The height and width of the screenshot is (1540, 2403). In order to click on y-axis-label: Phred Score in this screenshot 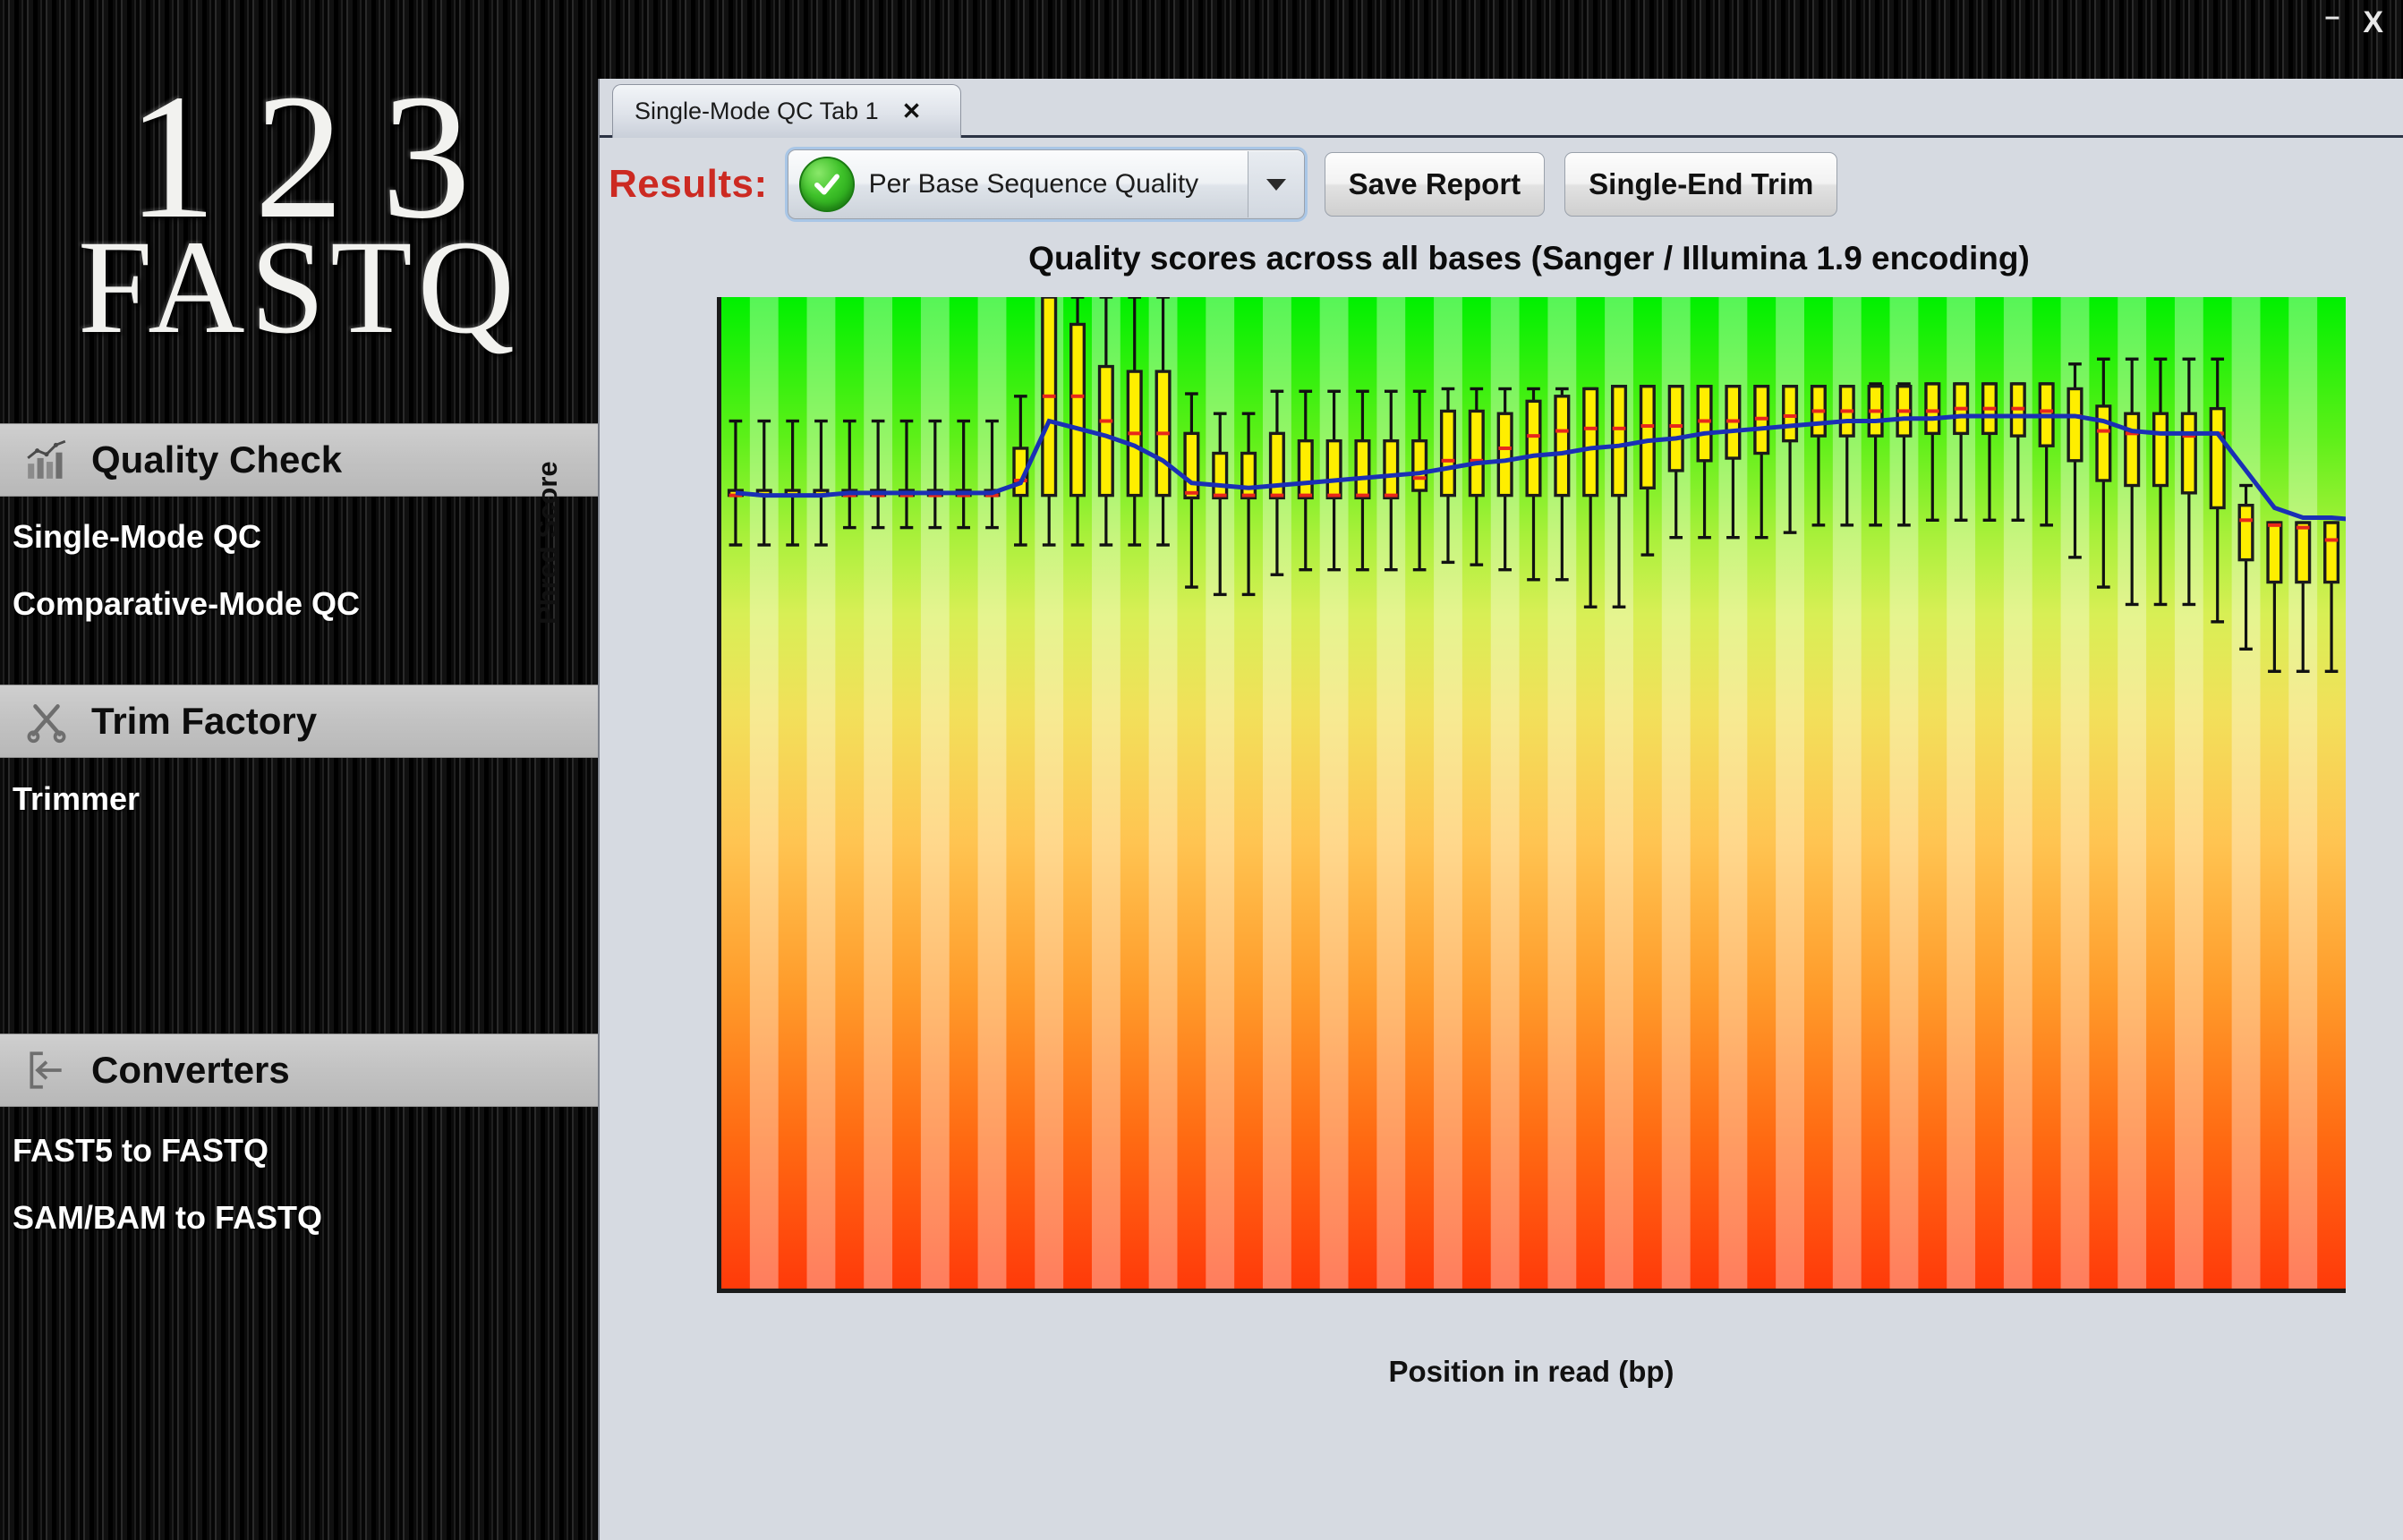, I will do `click(547, 543)`.